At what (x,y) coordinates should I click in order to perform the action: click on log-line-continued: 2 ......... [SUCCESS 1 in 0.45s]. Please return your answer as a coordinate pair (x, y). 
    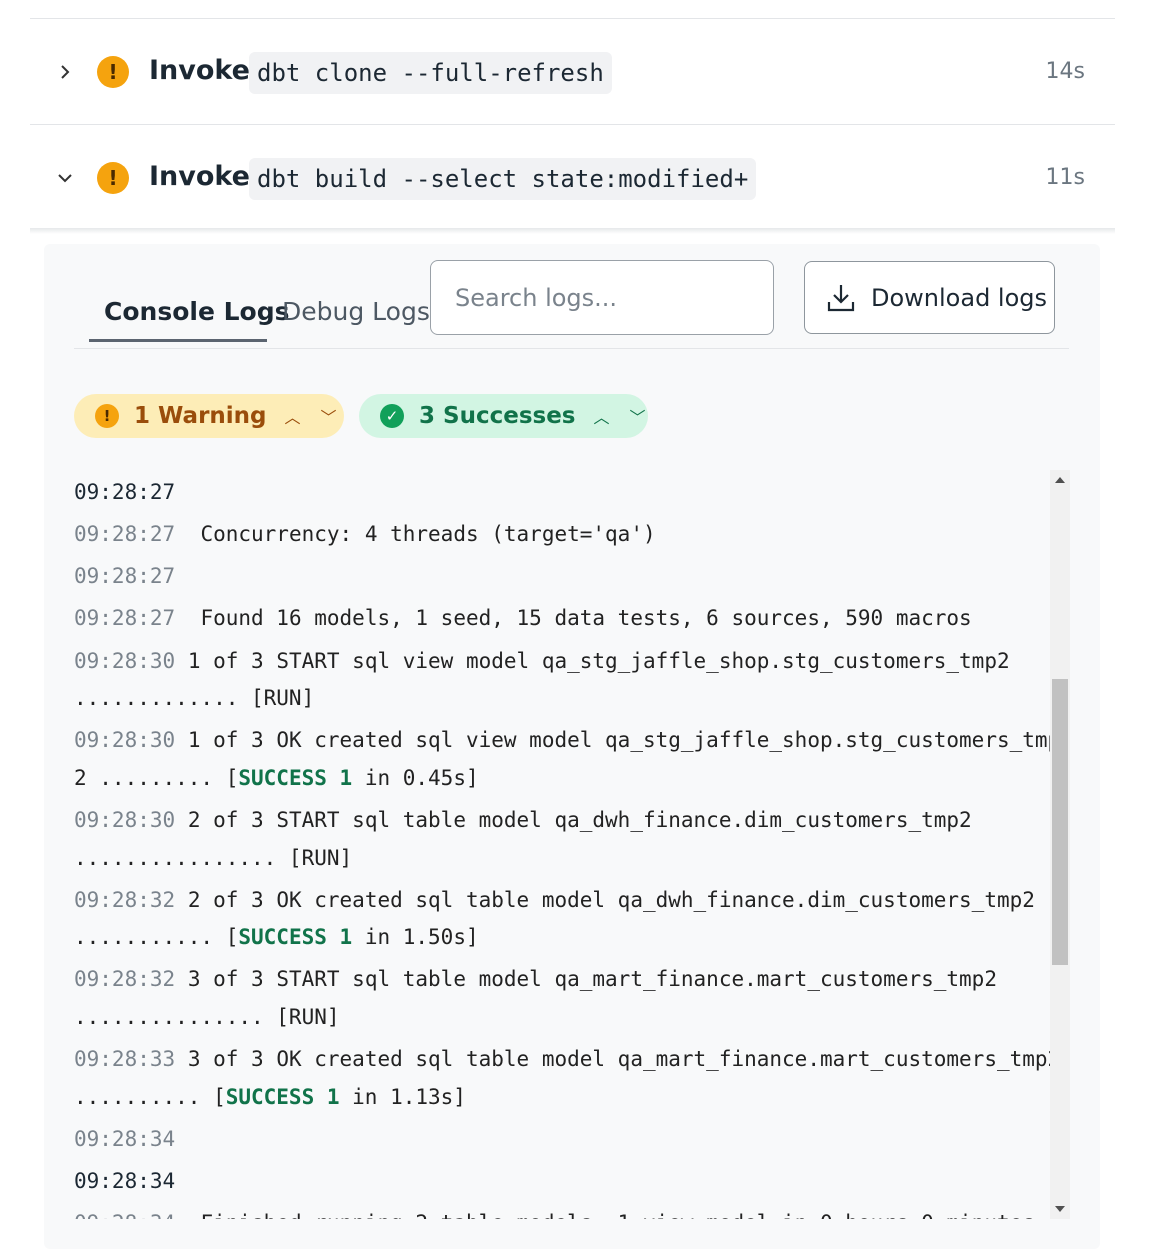
    Looking at the image, I should click on (562, 778).